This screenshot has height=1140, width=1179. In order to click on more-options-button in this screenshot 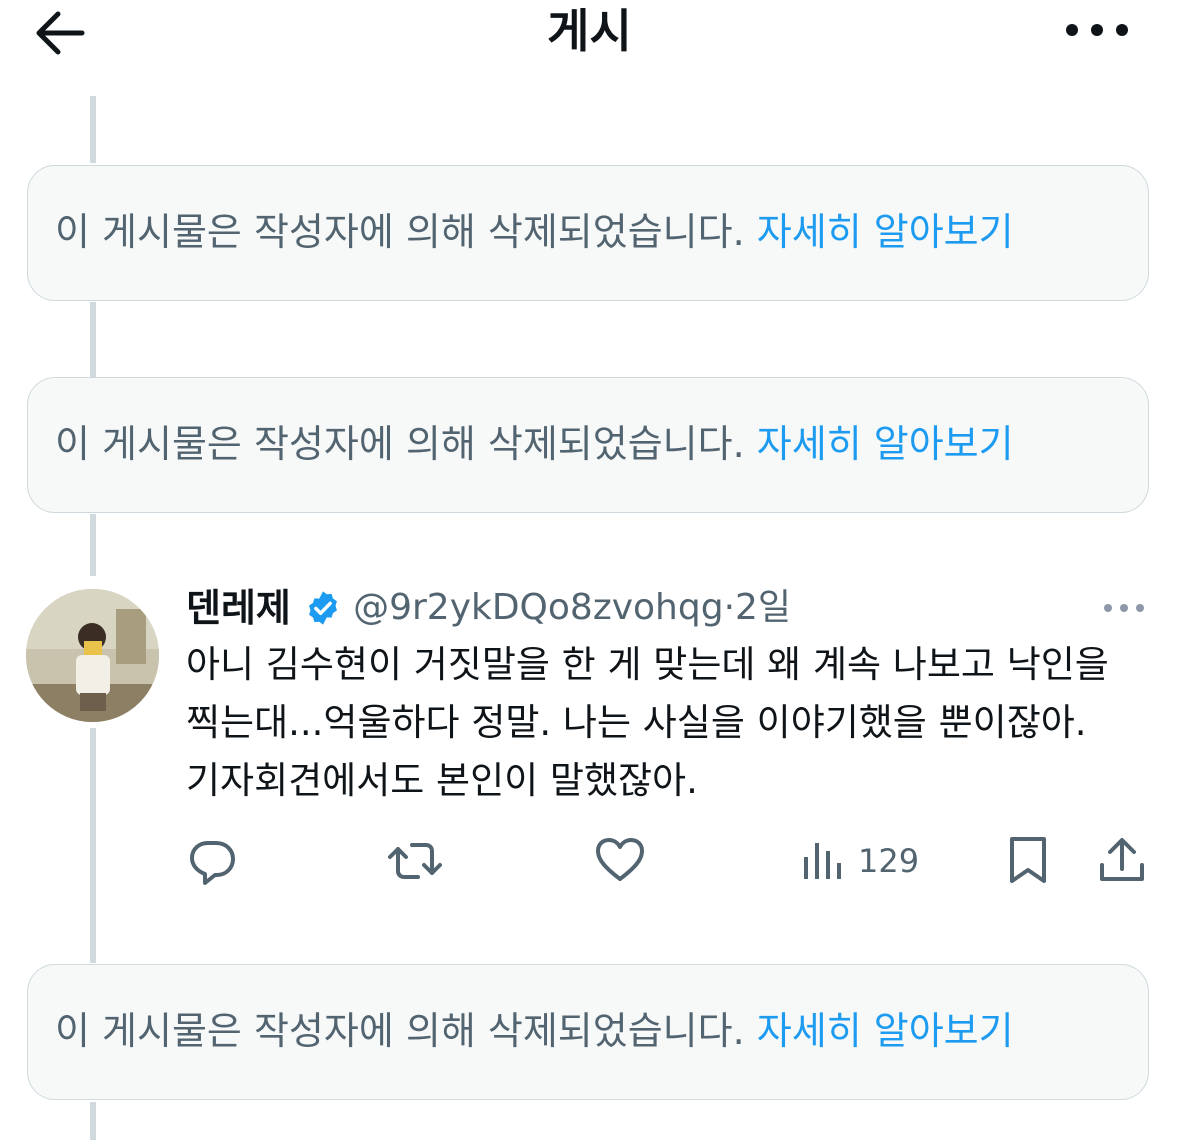, I will do `click(1097, 30)`.